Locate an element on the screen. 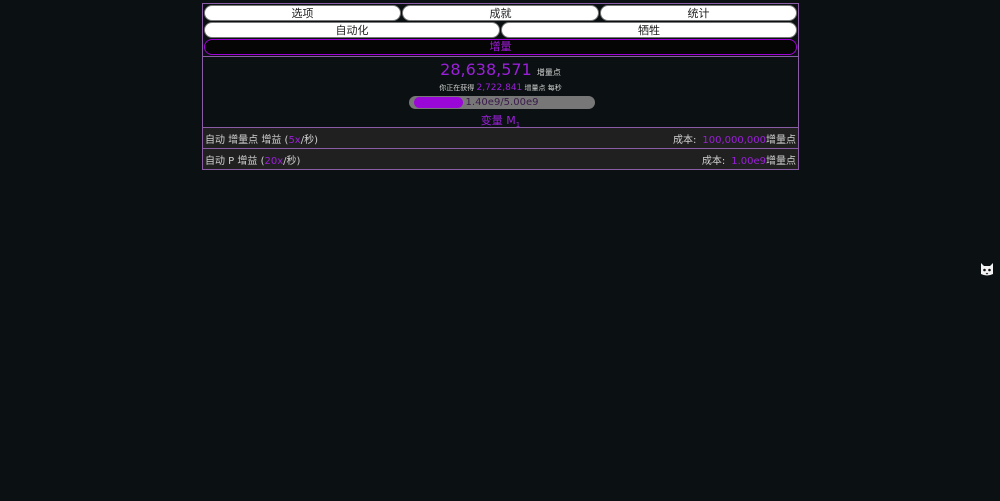 This screenshot has width=1000, height=501. upgrade-cost: 成本: 1.00e9增量点 is located at coordinates (749, 159).